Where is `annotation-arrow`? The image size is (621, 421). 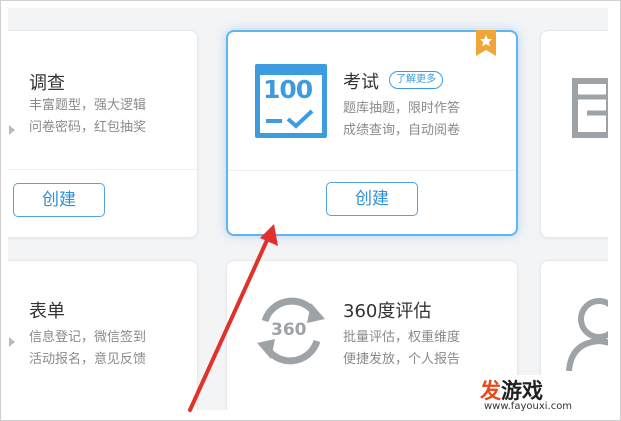 annotation-arrow is located at coordinates (233, 318).